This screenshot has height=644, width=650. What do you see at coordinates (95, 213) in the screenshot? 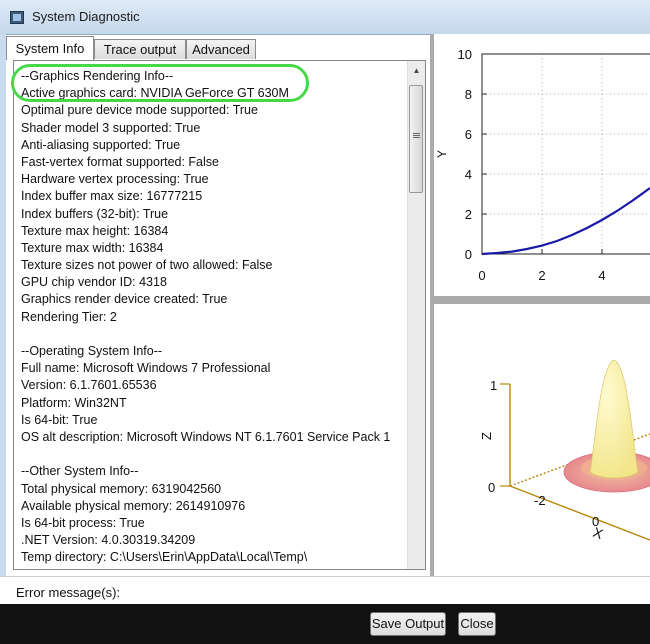
I see `info-line: Index buffers (32-bit): True` at bounding box center [95, 213].